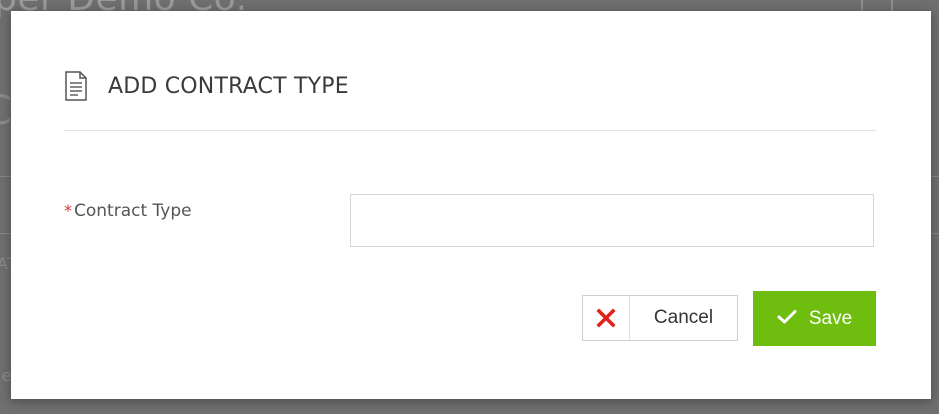 The width and height of the screenshot is (939, 414). I want to click on background-text-fragment: le, so click(6, 375).